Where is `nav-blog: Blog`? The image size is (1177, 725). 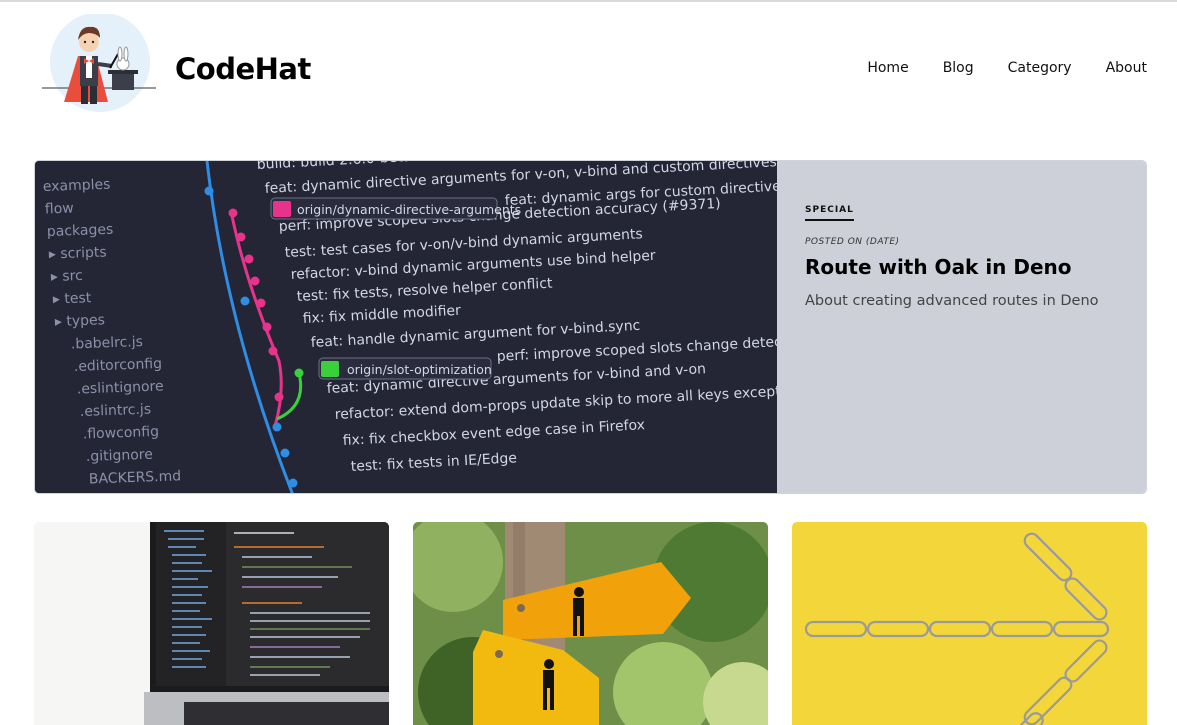 nav-blog: Blog is located at coordinates (958, 68).